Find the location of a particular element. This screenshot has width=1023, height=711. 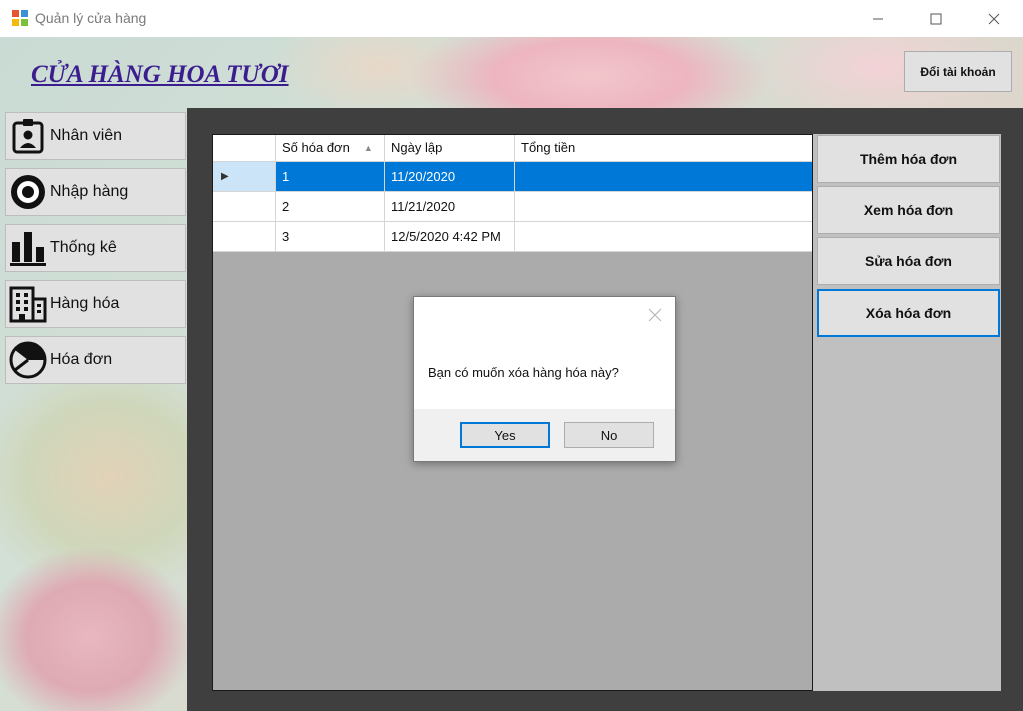

table-row: 3 12/5/2020 4:42 PM is located at coordinates (512, 237).